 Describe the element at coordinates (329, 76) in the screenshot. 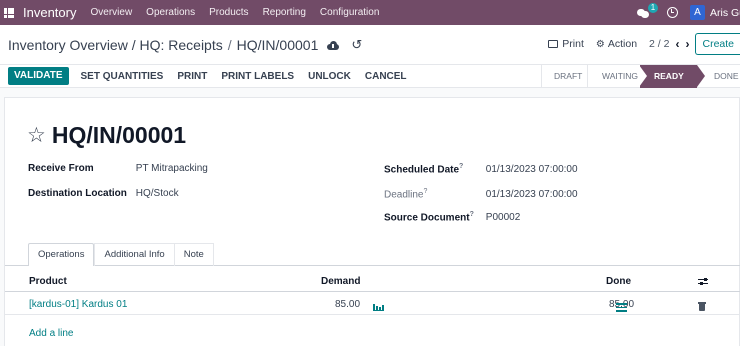

I see `unlock-button: UNLOCK` at that location.